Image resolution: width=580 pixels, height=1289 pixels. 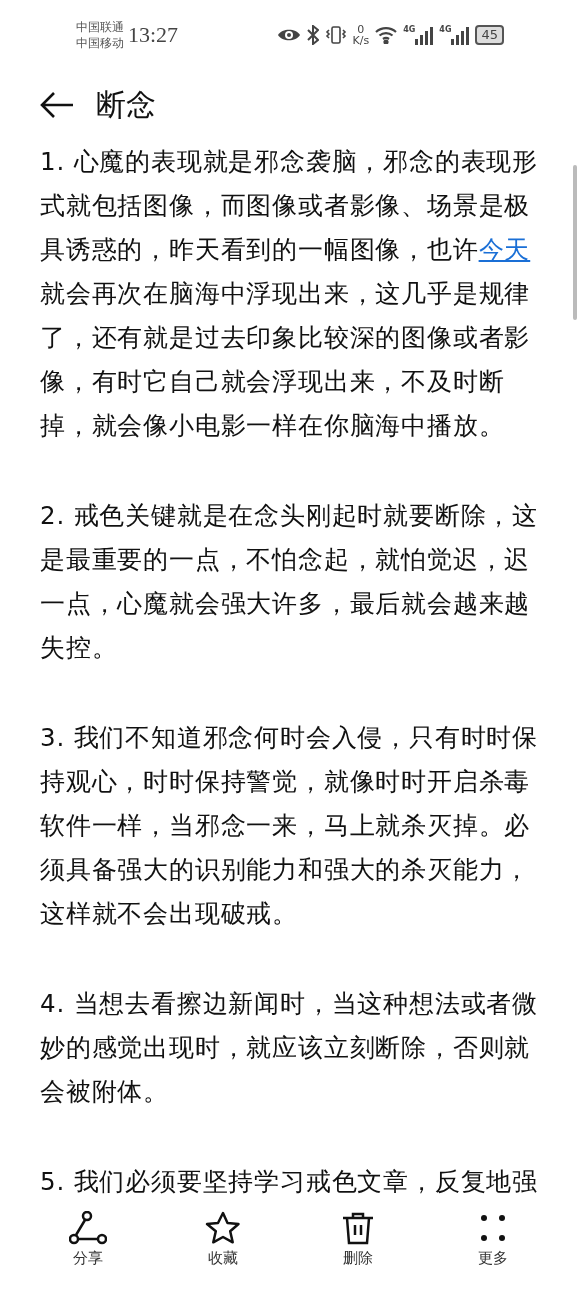 What do you see at coordinates (357, 1228) in the screenshot?
I see `delete-icon` at bounding box center [357, 1228].